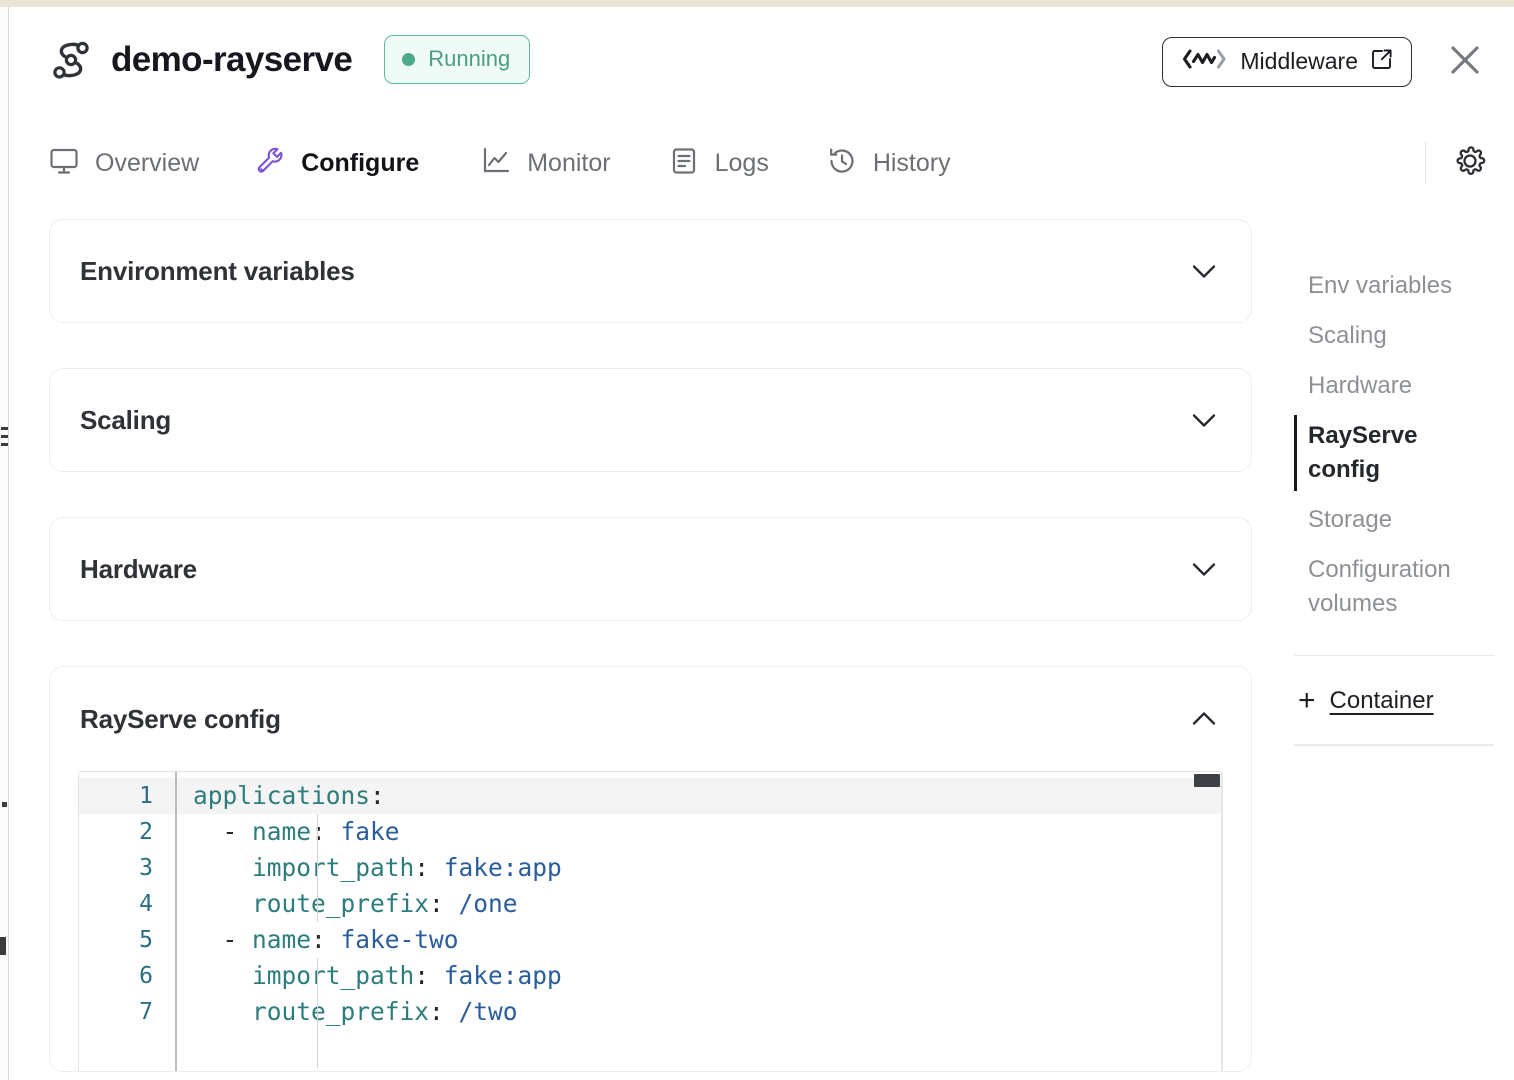 The height and width of the screenshot is (1080, 1514). I want to click on sidebar-item-configuration-volumes: Configuration volumes, so click(1394, 587).